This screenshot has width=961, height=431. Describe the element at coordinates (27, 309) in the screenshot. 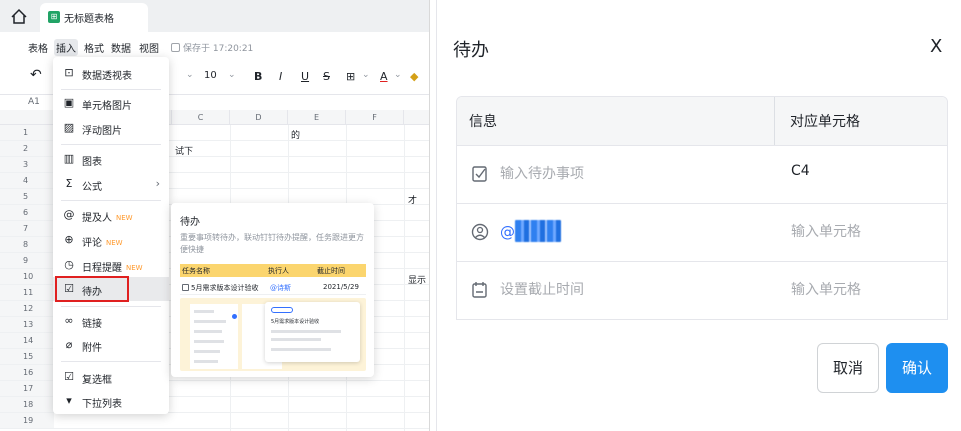

I see `row-number: 12` at that location.